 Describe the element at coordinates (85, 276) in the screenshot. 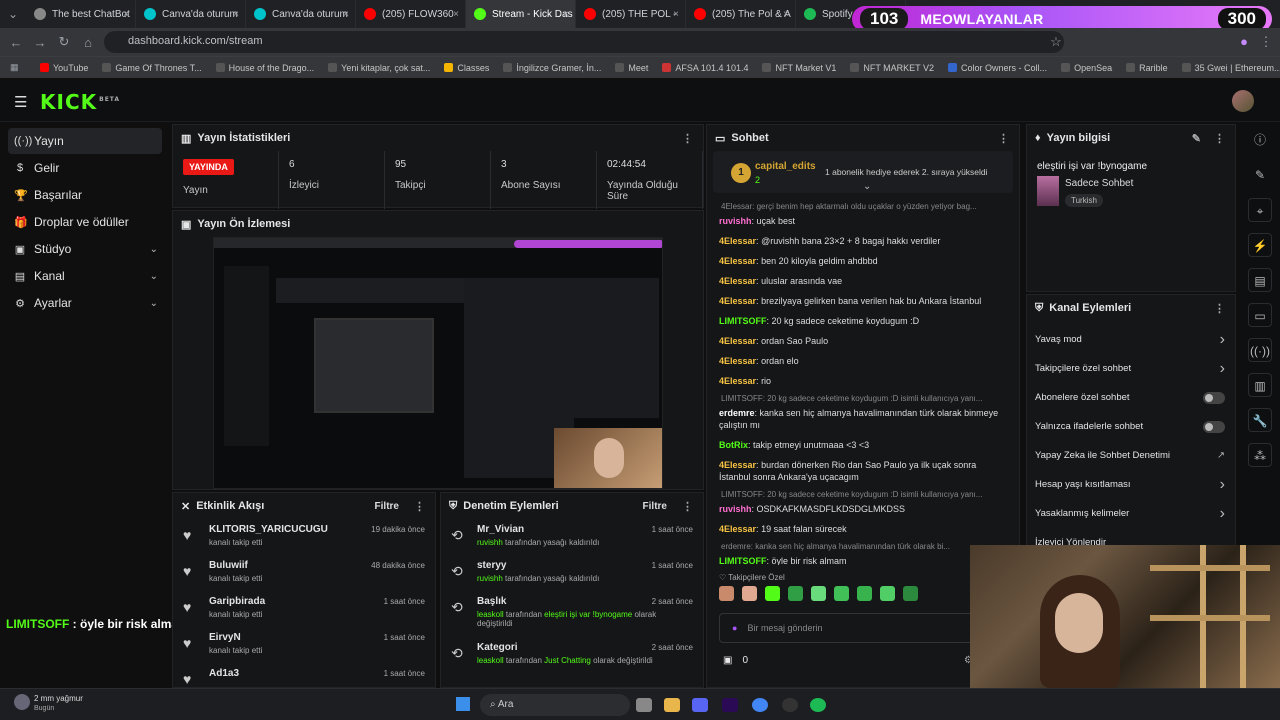

I see `sidebar-item-6: ▤ Kanal ⌄` at that location.